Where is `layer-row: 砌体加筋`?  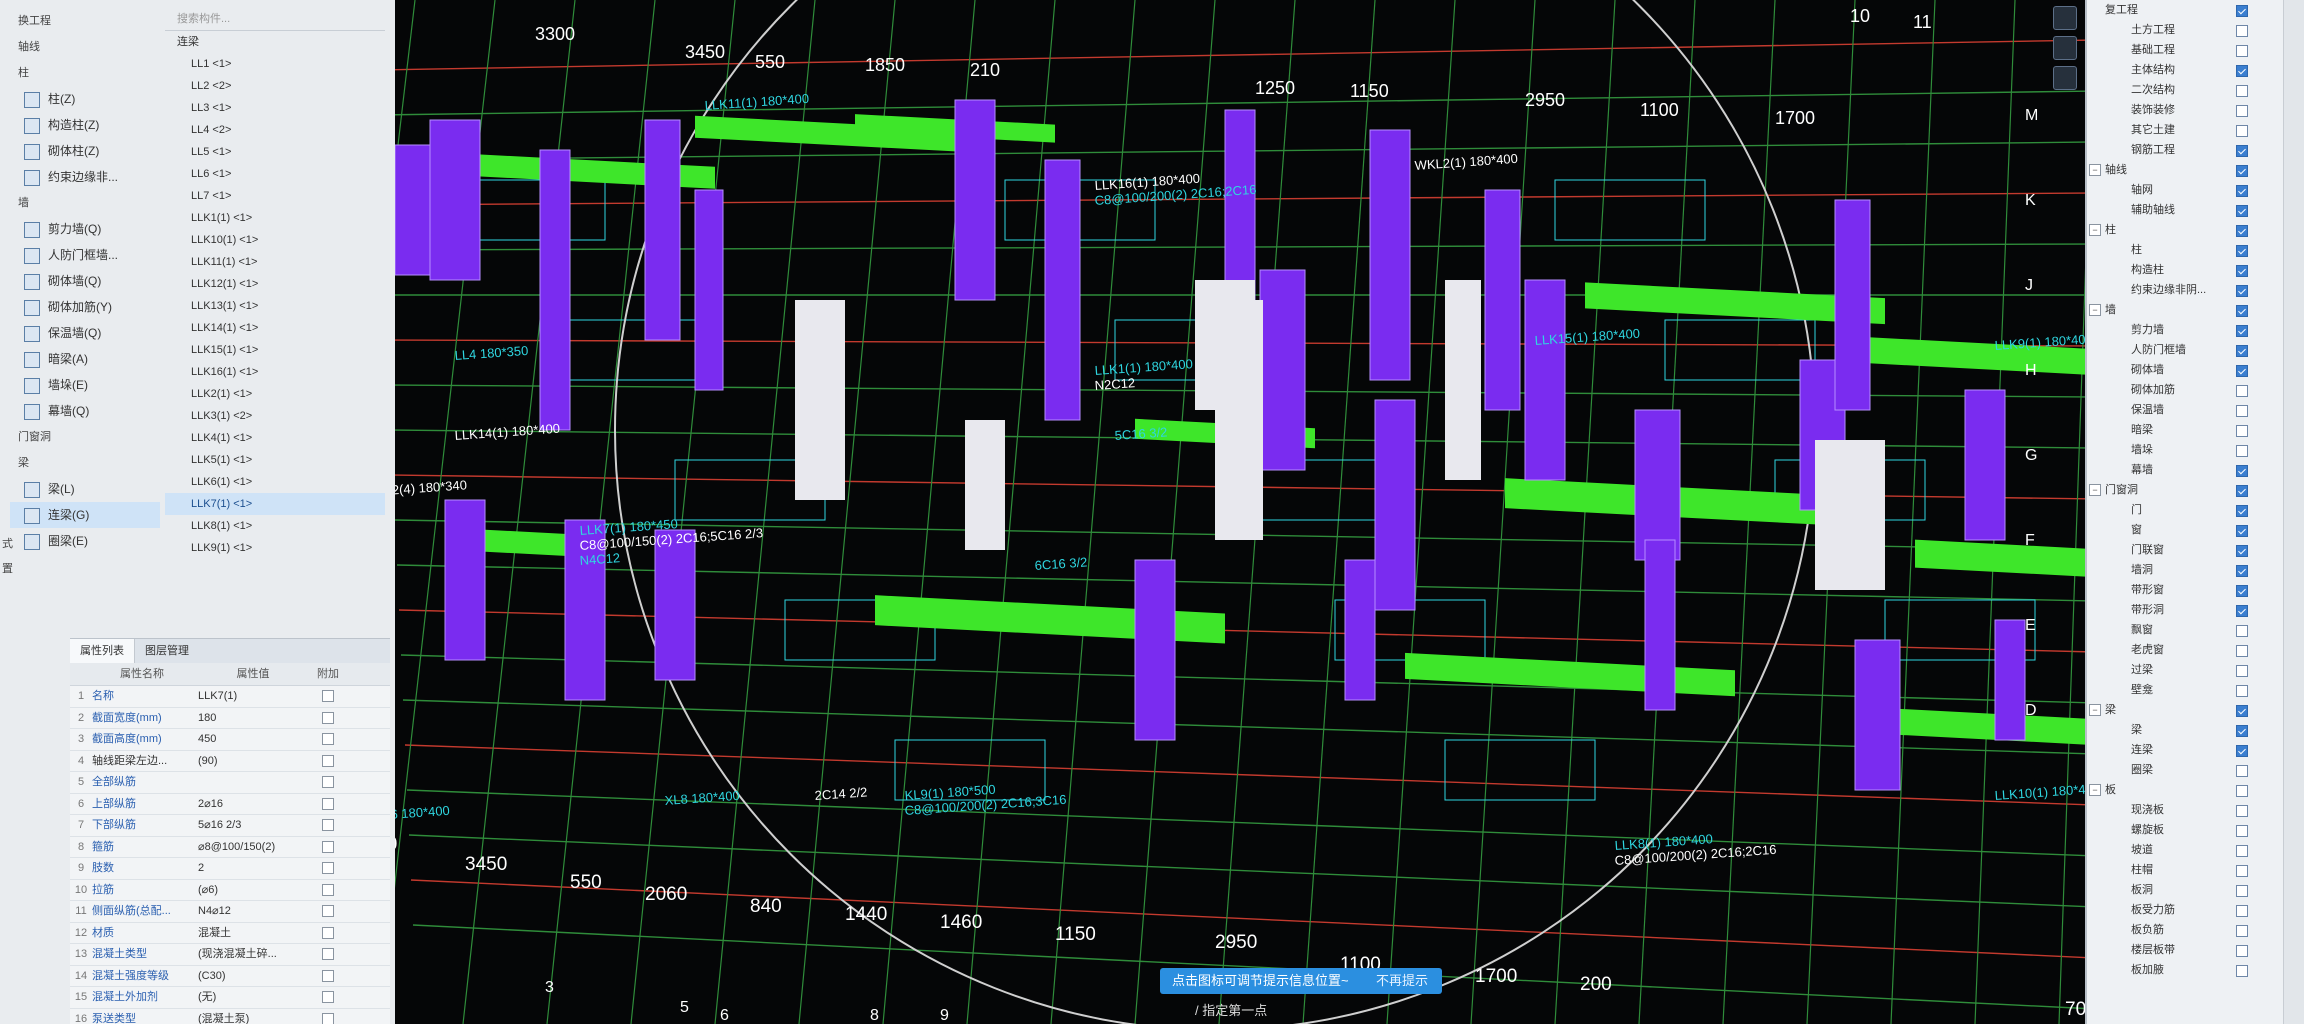
layer-row: 砌体加筋 is located at coordinates (2185, 390).